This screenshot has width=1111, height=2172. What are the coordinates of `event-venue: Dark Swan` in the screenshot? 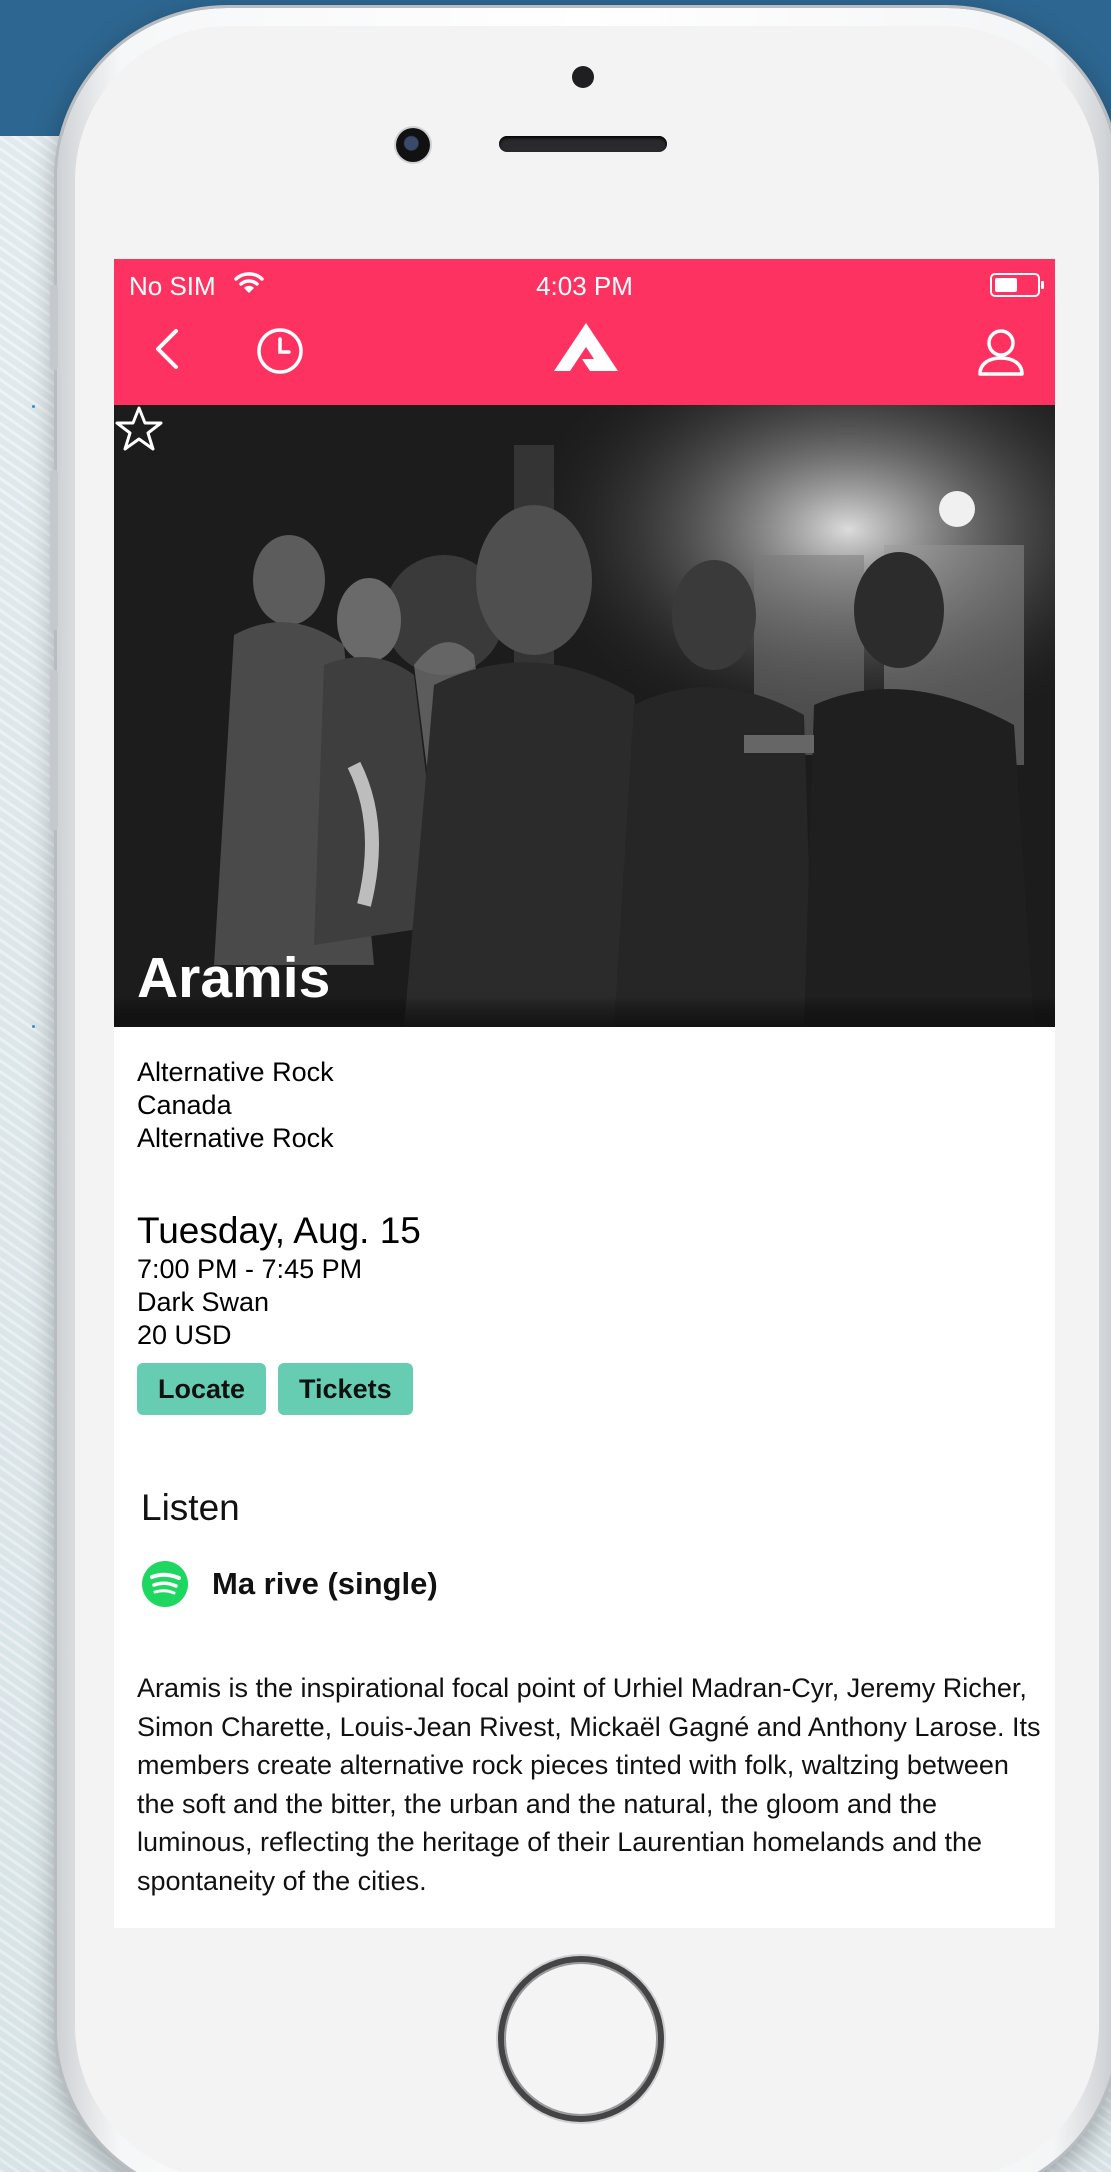 It's located at (203, 1302).